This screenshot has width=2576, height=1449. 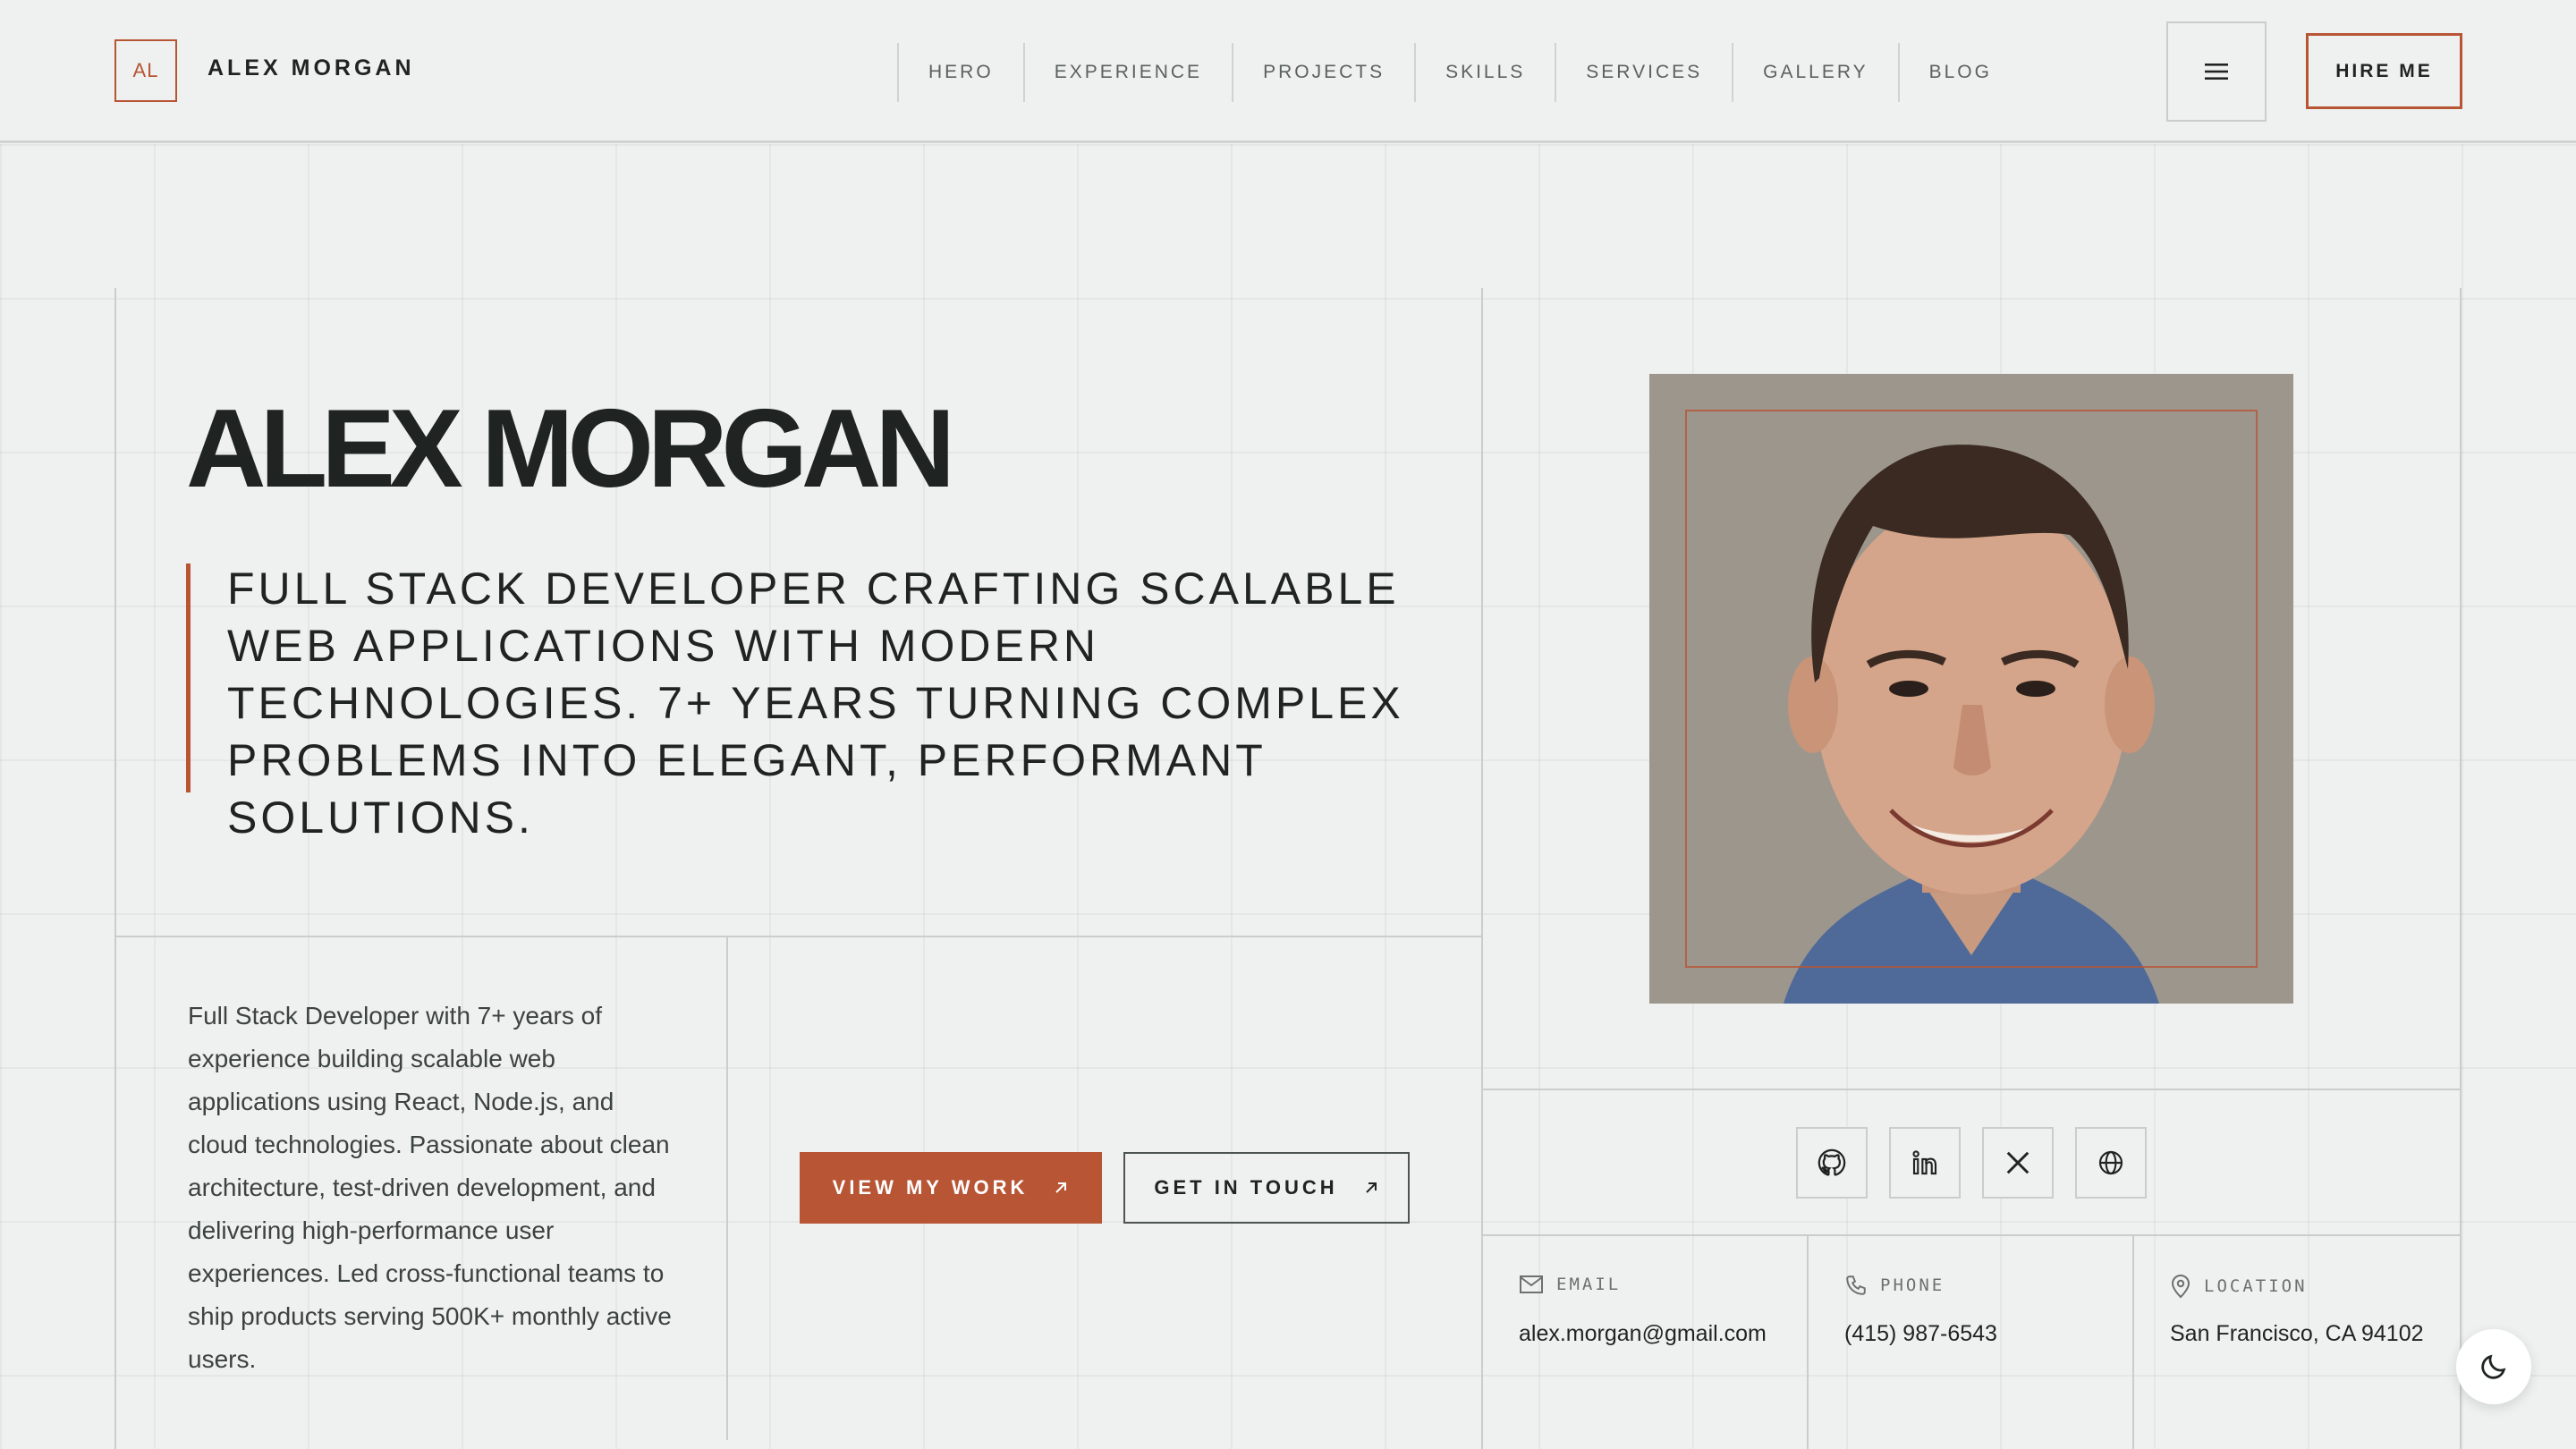 I want to click on get-in-touch-button: GET IN TOUCH, so click(x=1266, y=1188).